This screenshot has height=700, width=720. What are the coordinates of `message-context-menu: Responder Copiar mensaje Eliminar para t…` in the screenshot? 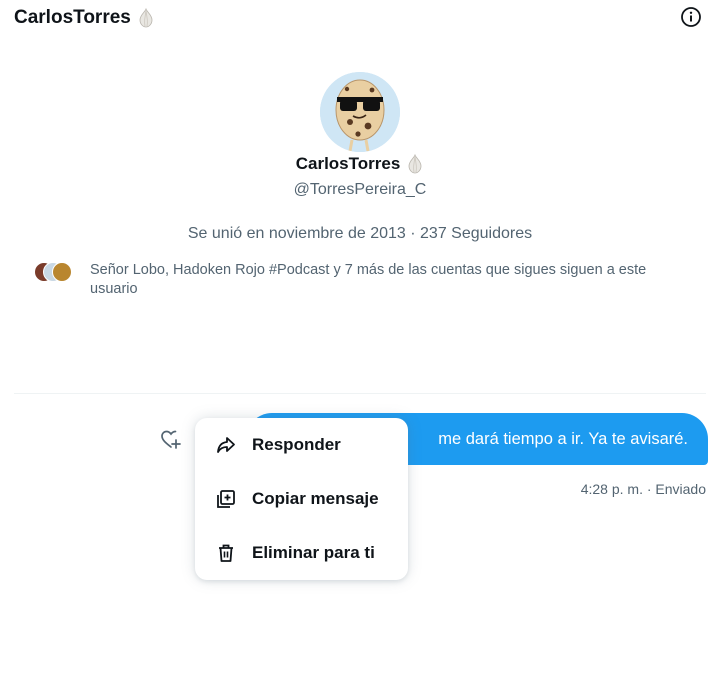 It's located at (301, 499).